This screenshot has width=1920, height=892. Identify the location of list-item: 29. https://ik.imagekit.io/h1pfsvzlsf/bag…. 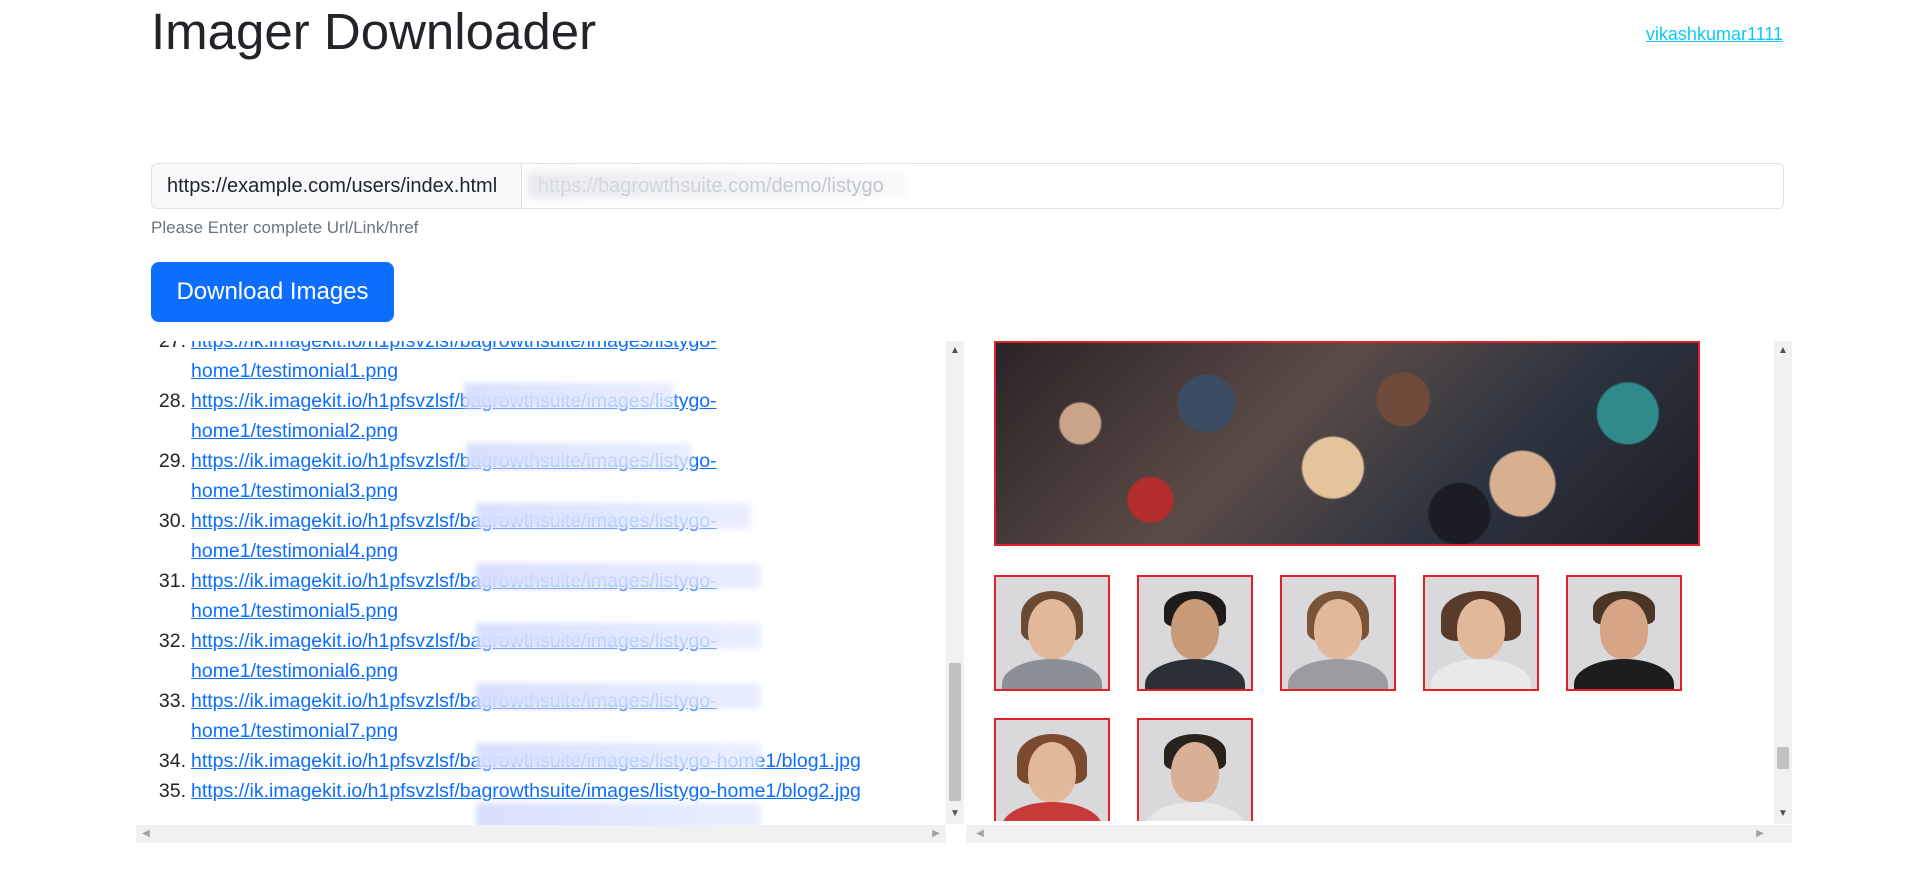
(531, 476).